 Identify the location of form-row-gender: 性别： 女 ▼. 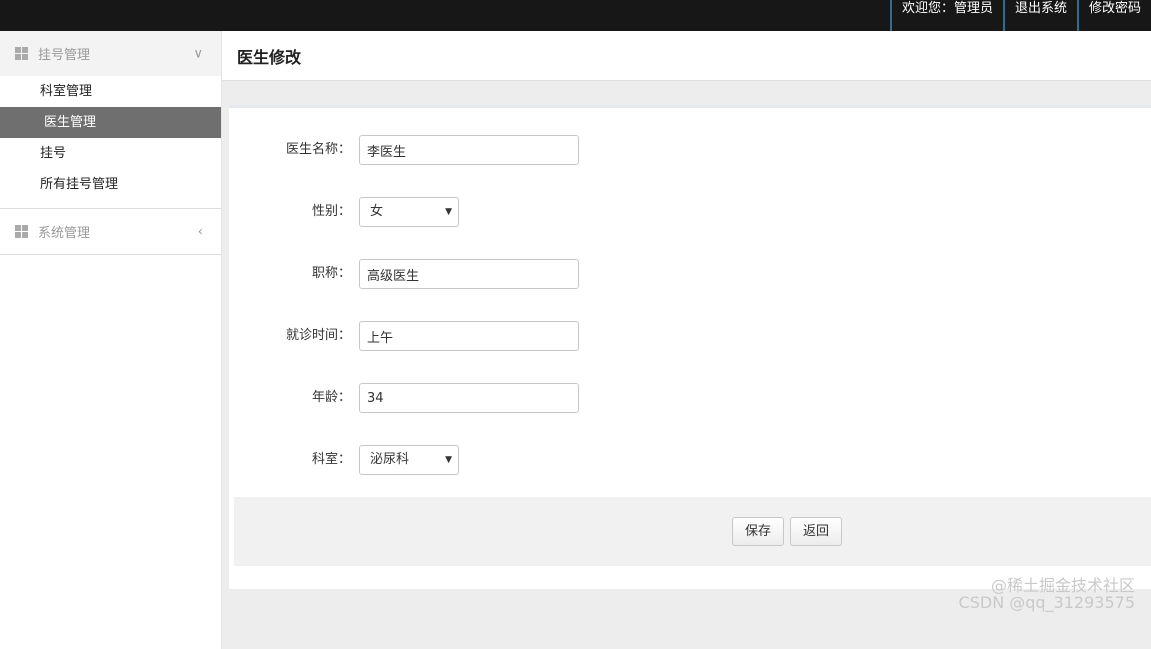
(690, 212).